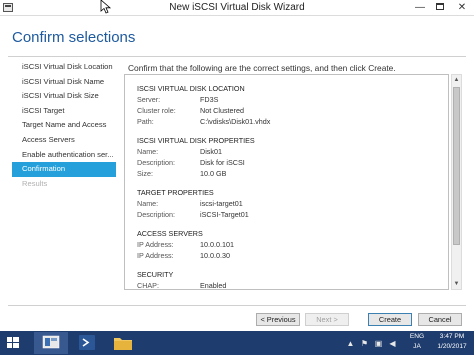 This screenshot has width=474, height=355. I want to click on summary-row-label: Size:, so click(145, 173).